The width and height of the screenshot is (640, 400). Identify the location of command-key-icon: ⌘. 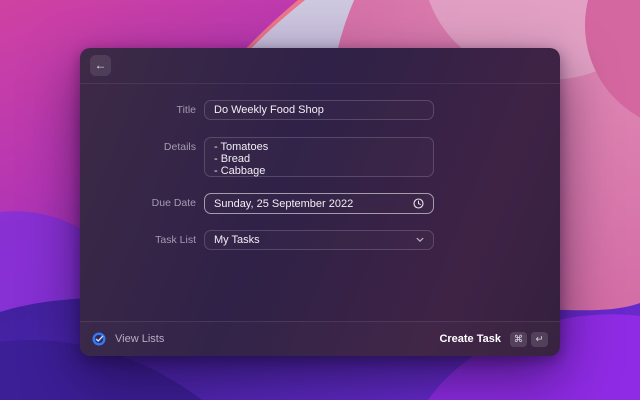
(518, 339).